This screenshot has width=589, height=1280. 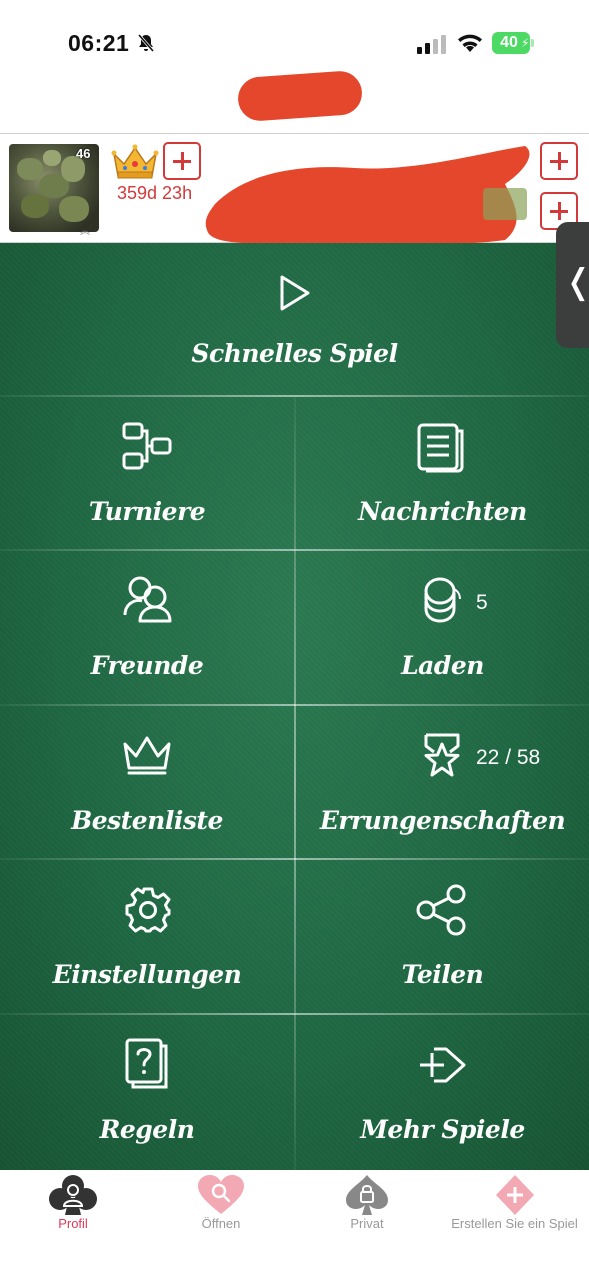 What do you see at coordinates (515, 1195) in the screenshot?
I see `diamond-plus-icon` at bounding box center [515, 1195].